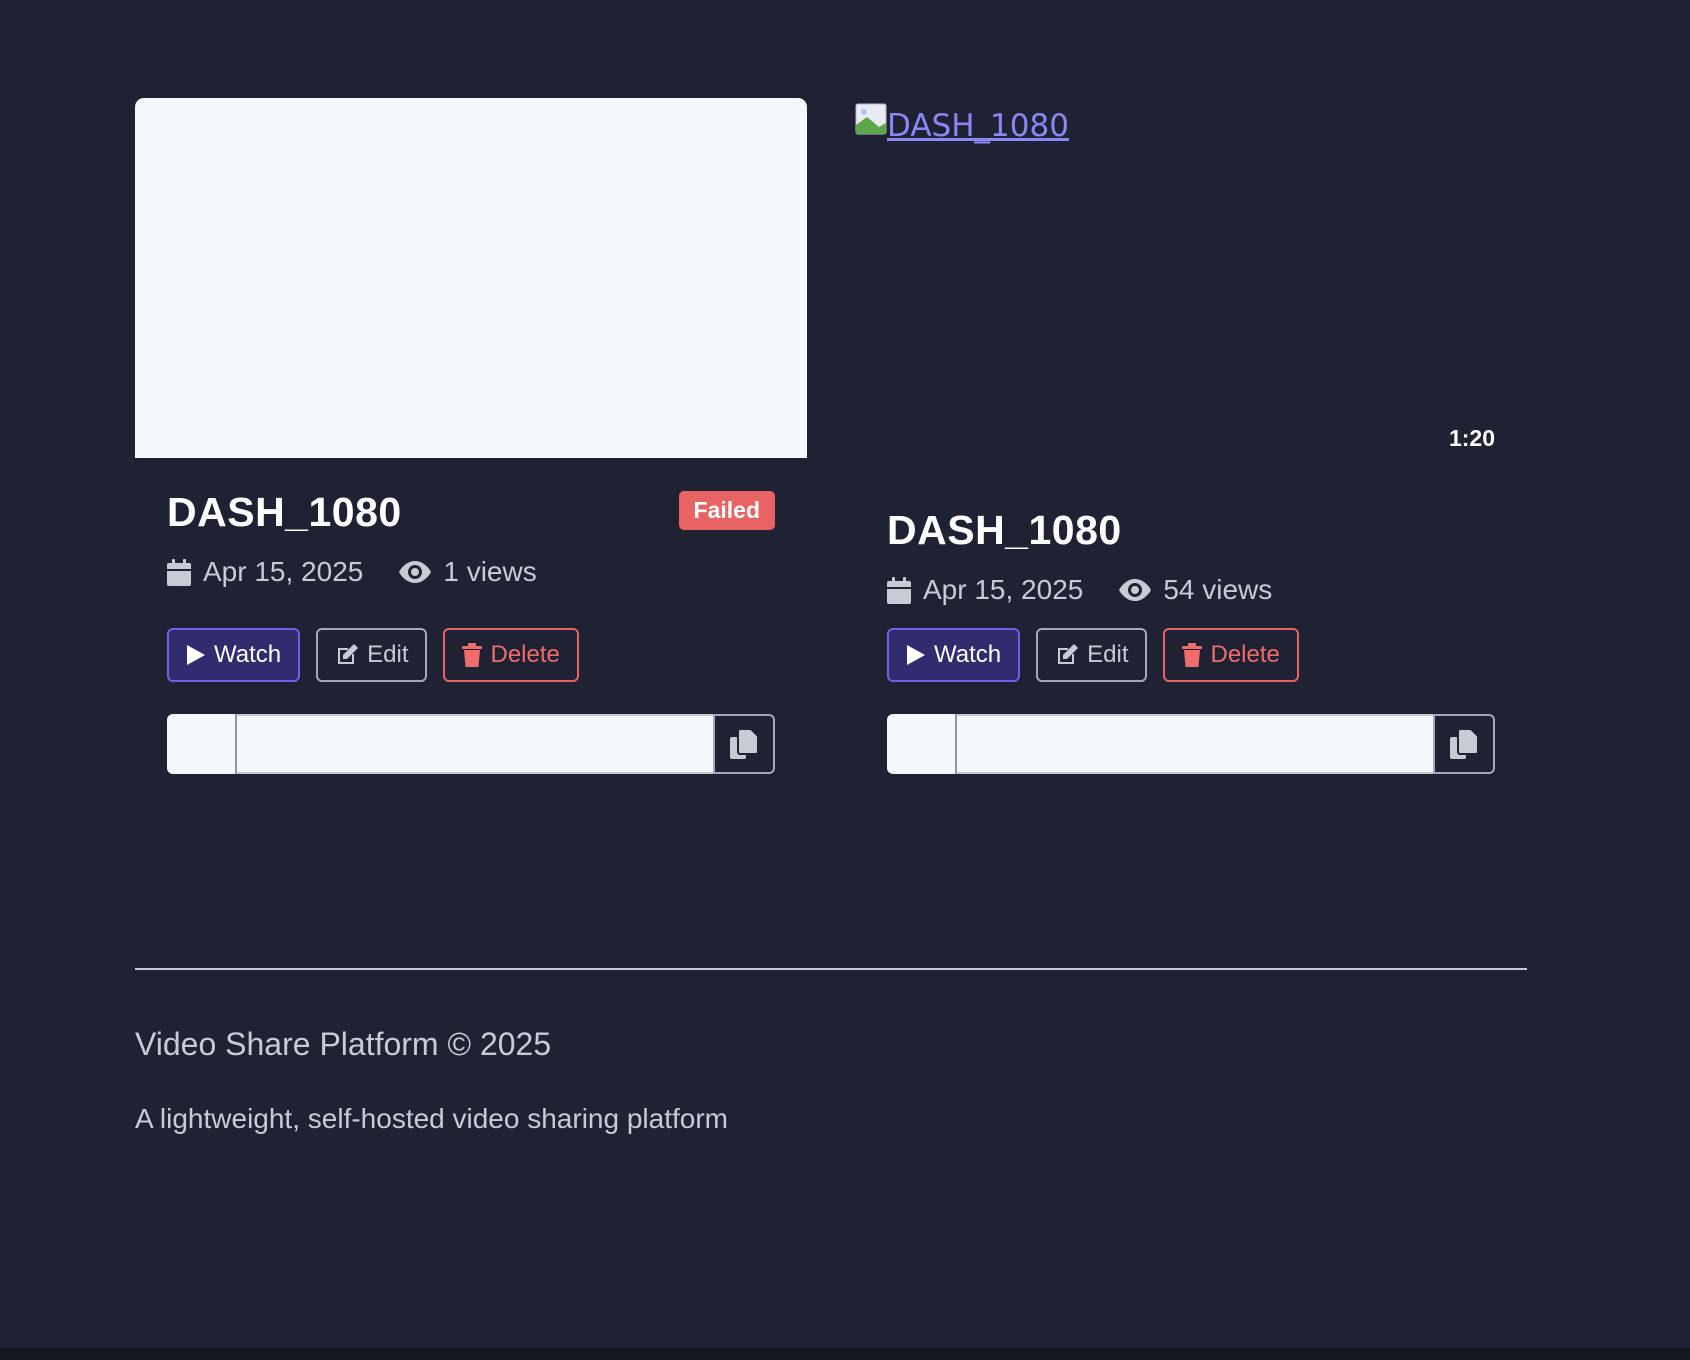  What do you see at coordinates (490, 571) in the screenshot?
I see `video-views: 1 views` at bounding box center [490, 571].